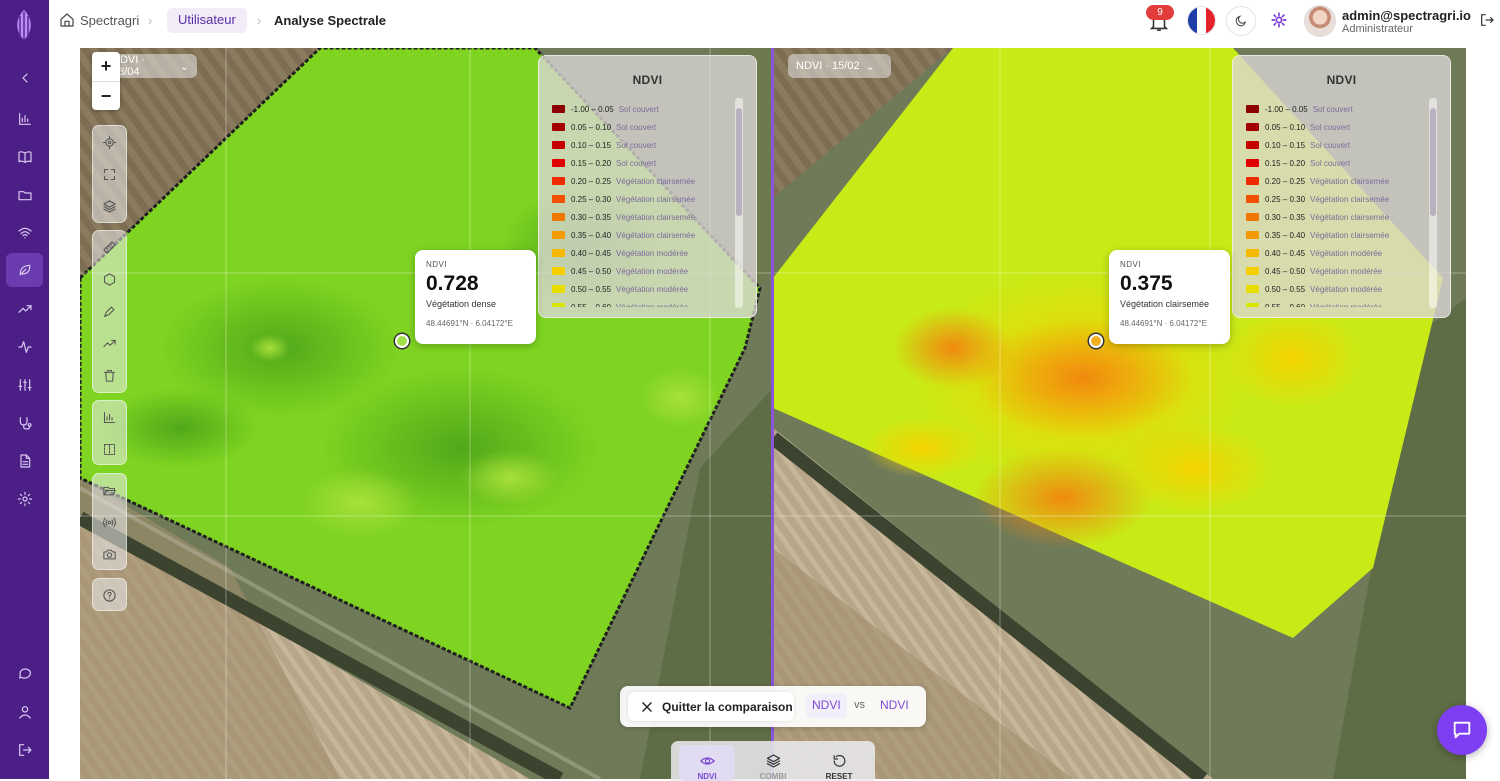 This screenshot has width=1500, height=781. Describe the element at coordinates (24, 460) in the screenshot. I see `document-icon` at that location.